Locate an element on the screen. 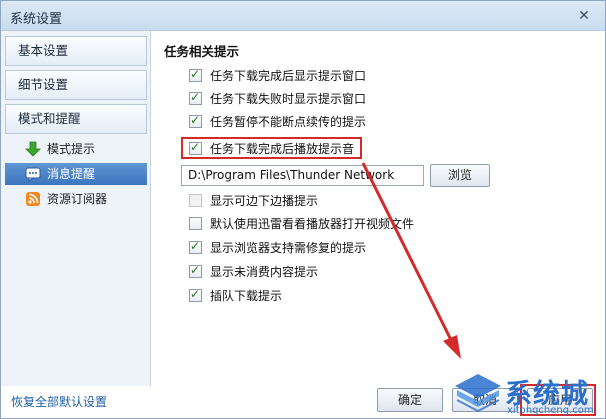  section-title: 任务相关提示 is located at coordinates (202, 51).